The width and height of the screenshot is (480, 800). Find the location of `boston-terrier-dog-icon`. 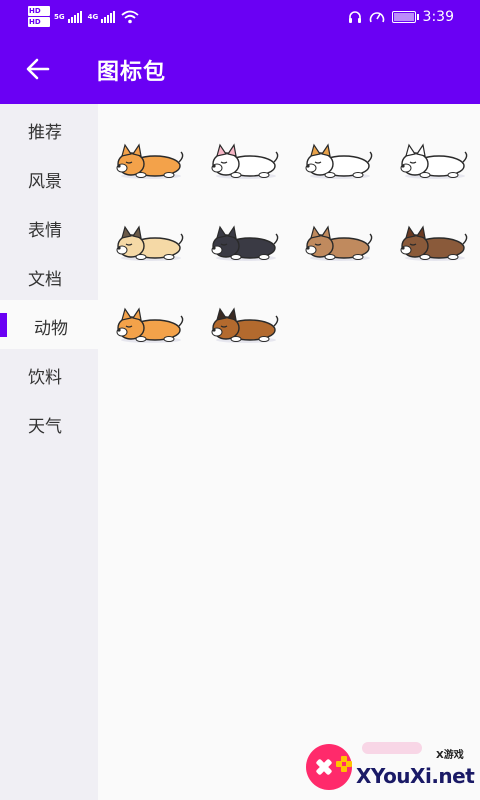

boston-terrier-dog-icon is located at coordinates (245, 243).